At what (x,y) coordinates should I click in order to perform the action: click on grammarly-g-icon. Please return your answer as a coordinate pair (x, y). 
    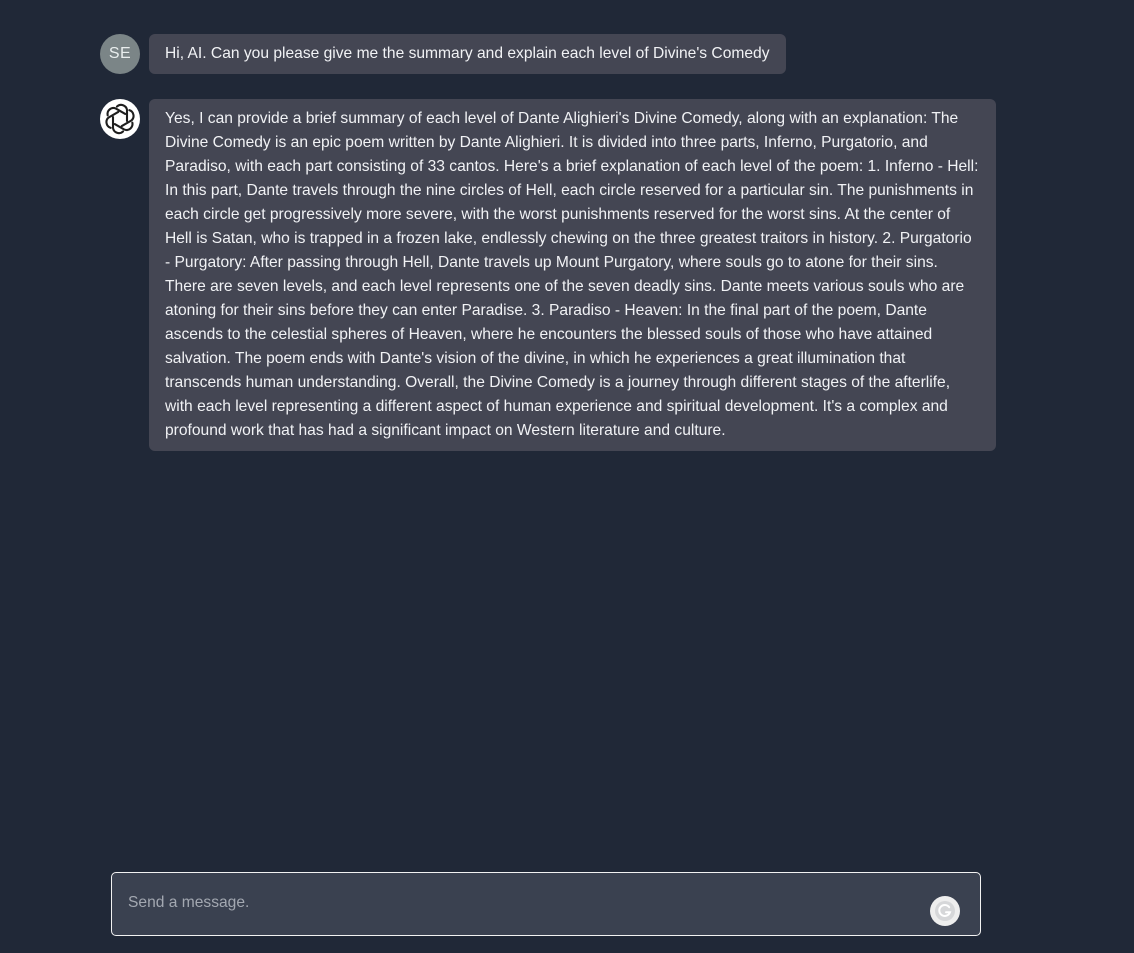
    Looking at the image, I should click on (945, 911).